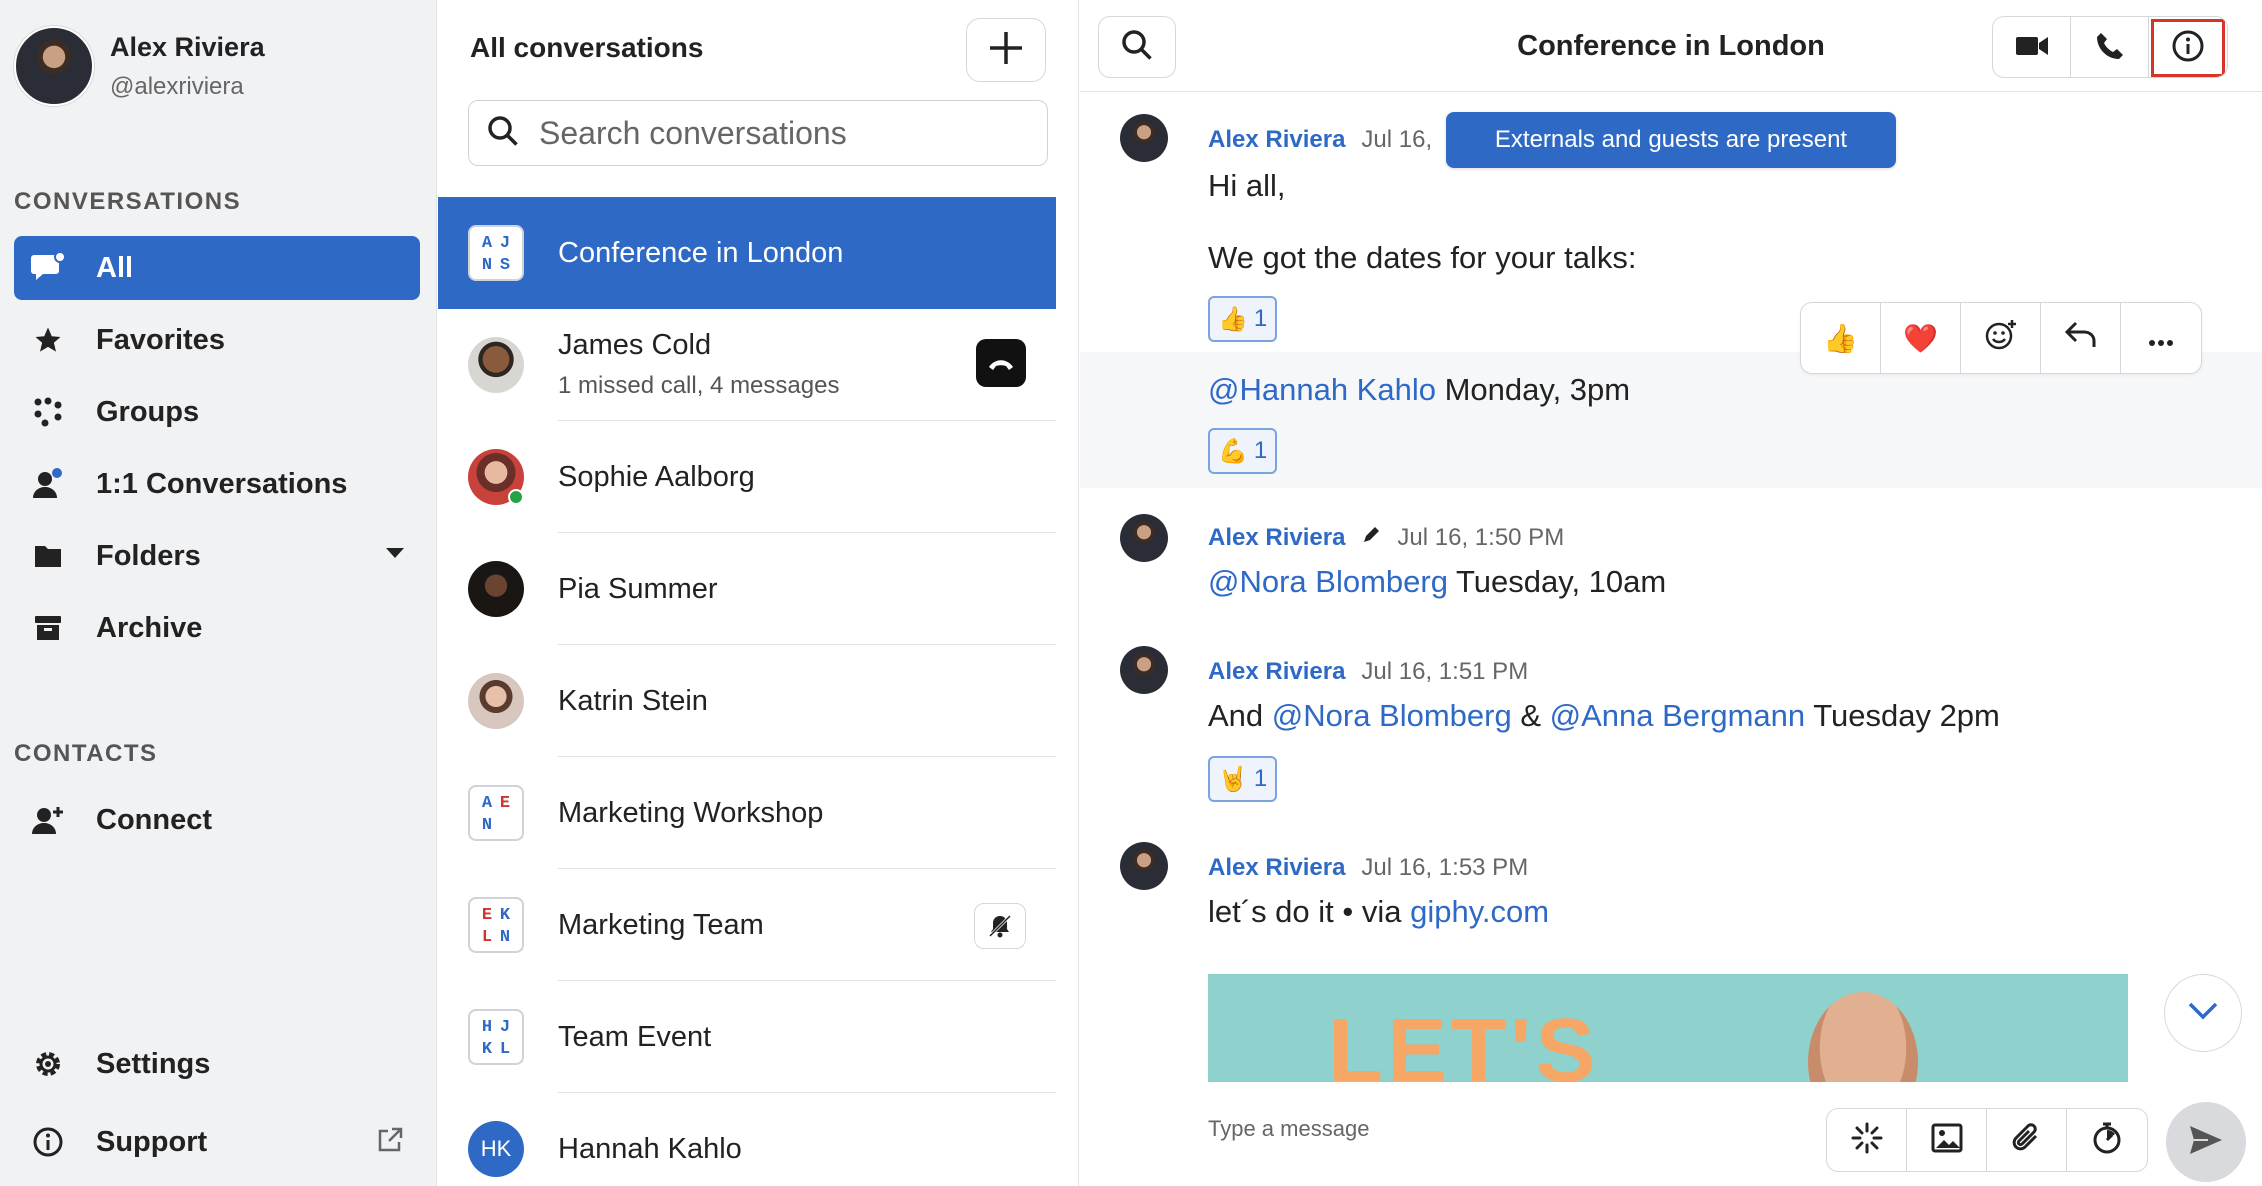 This screenshot has height=1186, width=2262. What do you see at coordinates (390, 1142) in the screenshot?
I see `external-link-icon` at bounding box center [390, 1142].